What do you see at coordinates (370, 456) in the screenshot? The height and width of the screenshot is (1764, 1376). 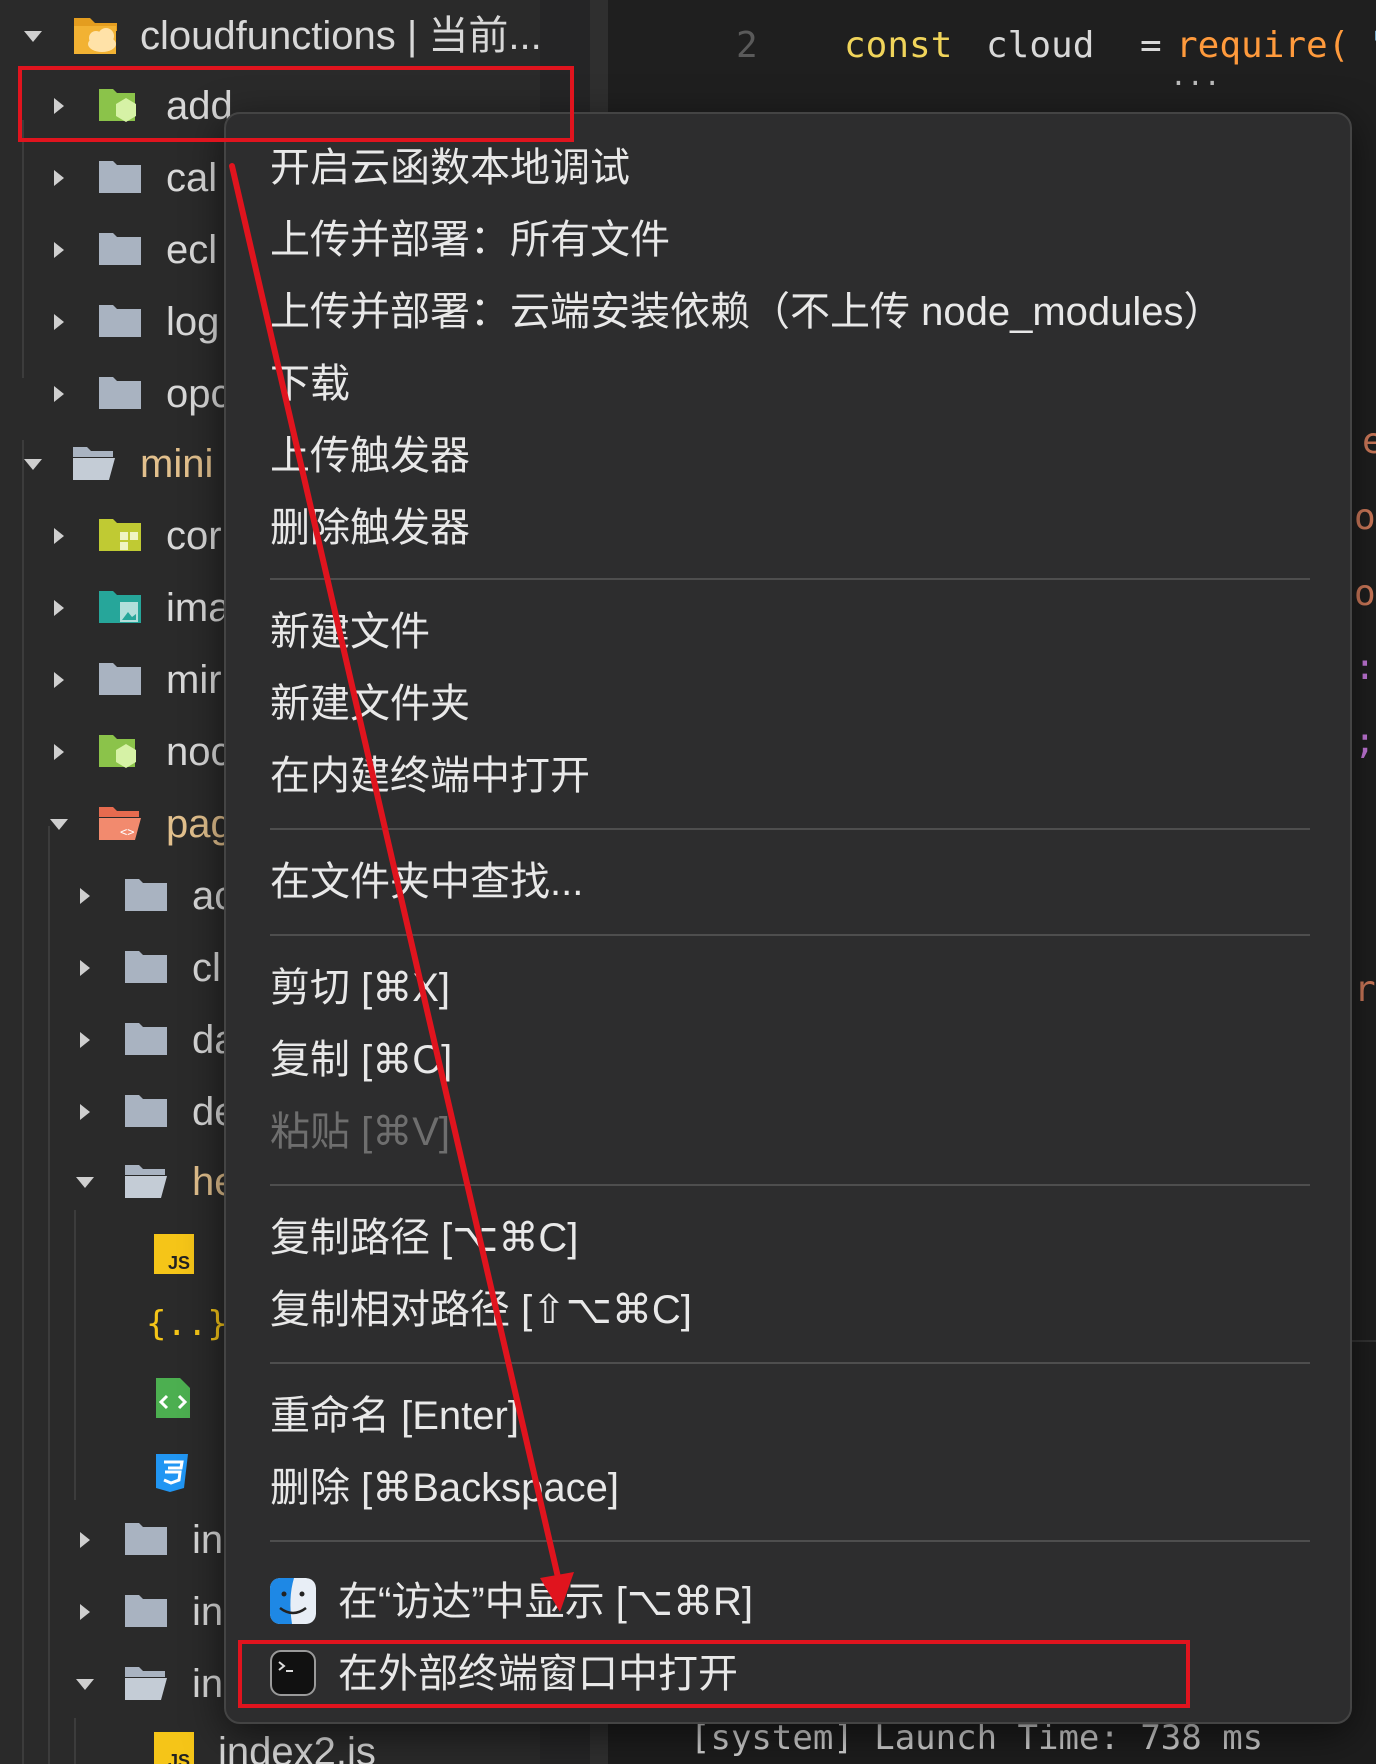 I see `menu-item-upload-trigger: 上传触发器` at bounding box center [370, 456].